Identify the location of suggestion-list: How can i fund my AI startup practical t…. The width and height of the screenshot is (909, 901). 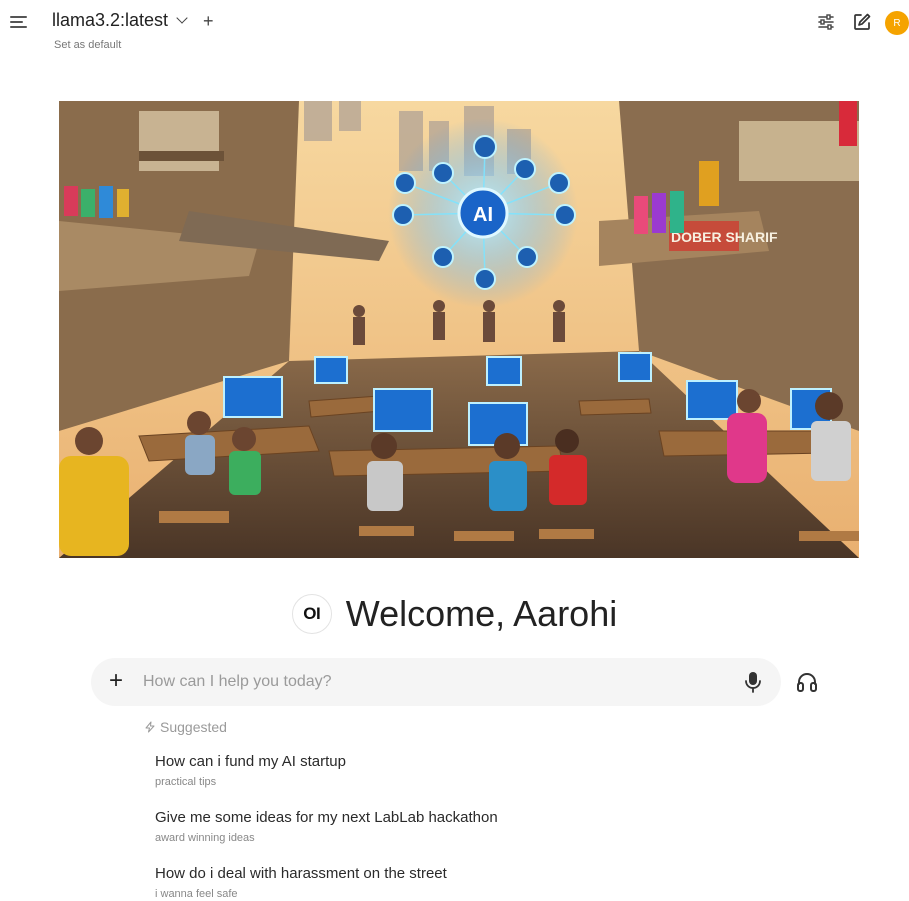
(326, 826).